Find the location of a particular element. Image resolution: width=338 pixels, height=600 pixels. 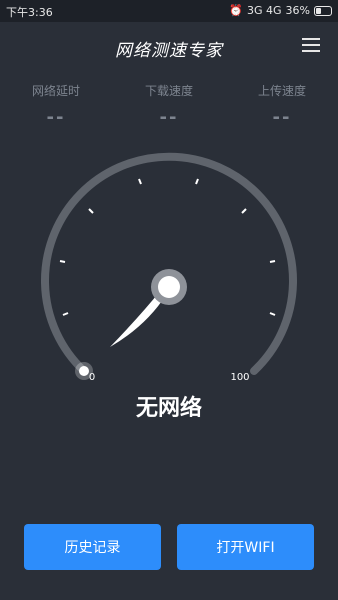

battery-icon is located at coordinates (323, 10).